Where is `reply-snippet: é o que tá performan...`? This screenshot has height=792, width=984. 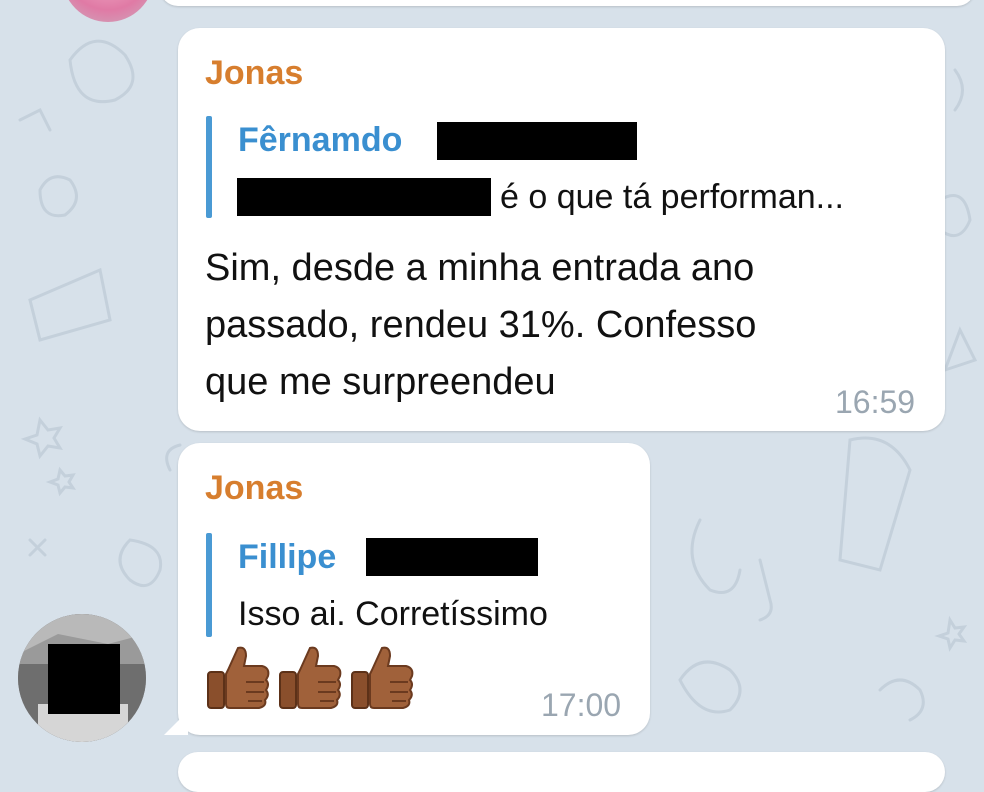
reply-snippet: é o que tá performan... is located at coordinates (672, 197).